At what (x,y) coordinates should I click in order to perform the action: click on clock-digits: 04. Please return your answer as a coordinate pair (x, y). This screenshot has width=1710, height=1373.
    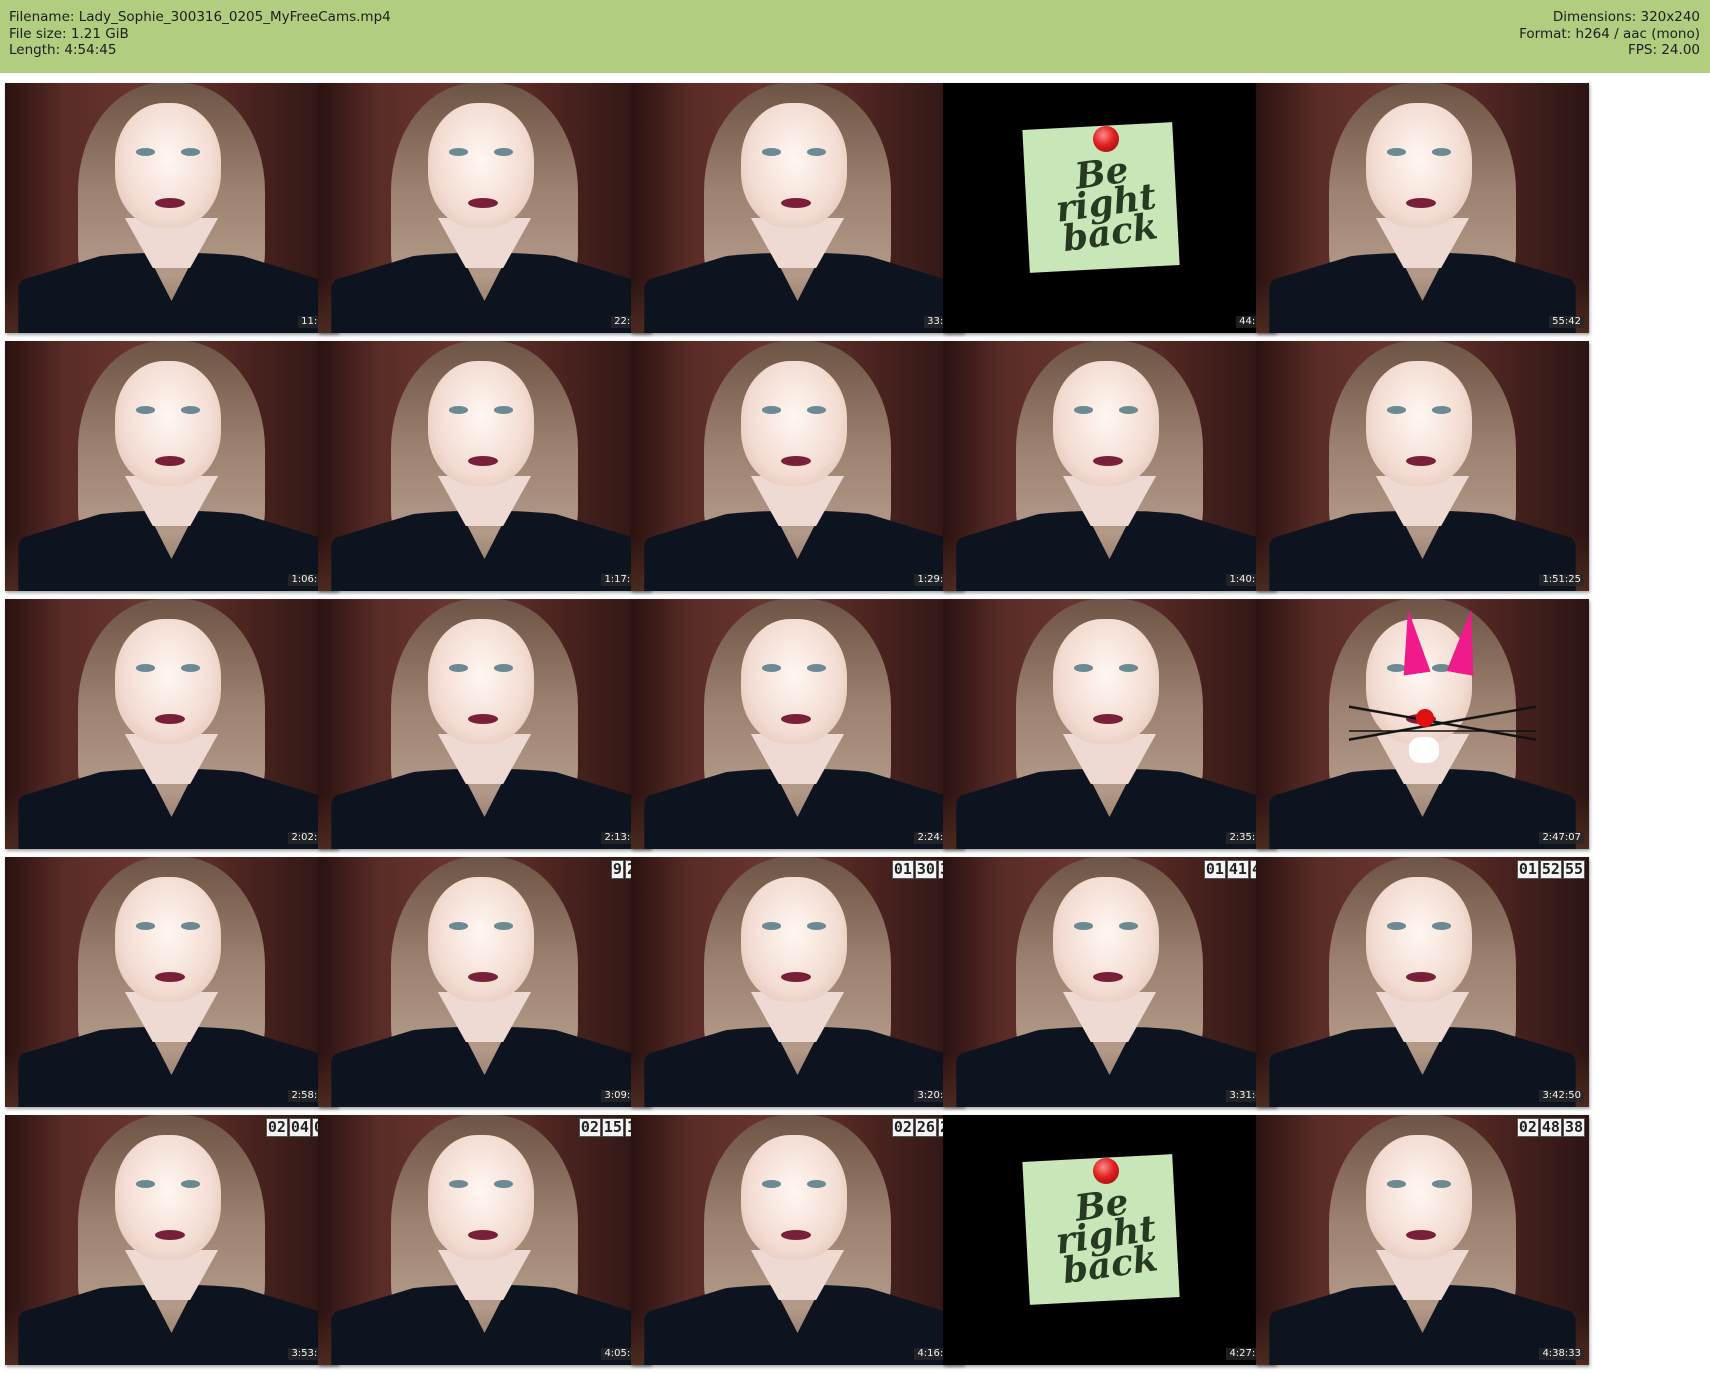
    Looking at the image, I should click on (299, 1127).